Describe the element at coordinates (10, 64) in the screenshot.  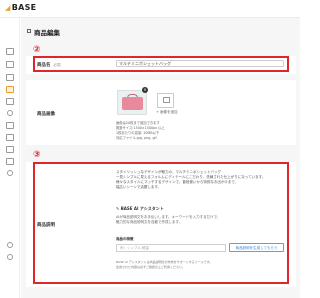
I see `store-icon` at that location.